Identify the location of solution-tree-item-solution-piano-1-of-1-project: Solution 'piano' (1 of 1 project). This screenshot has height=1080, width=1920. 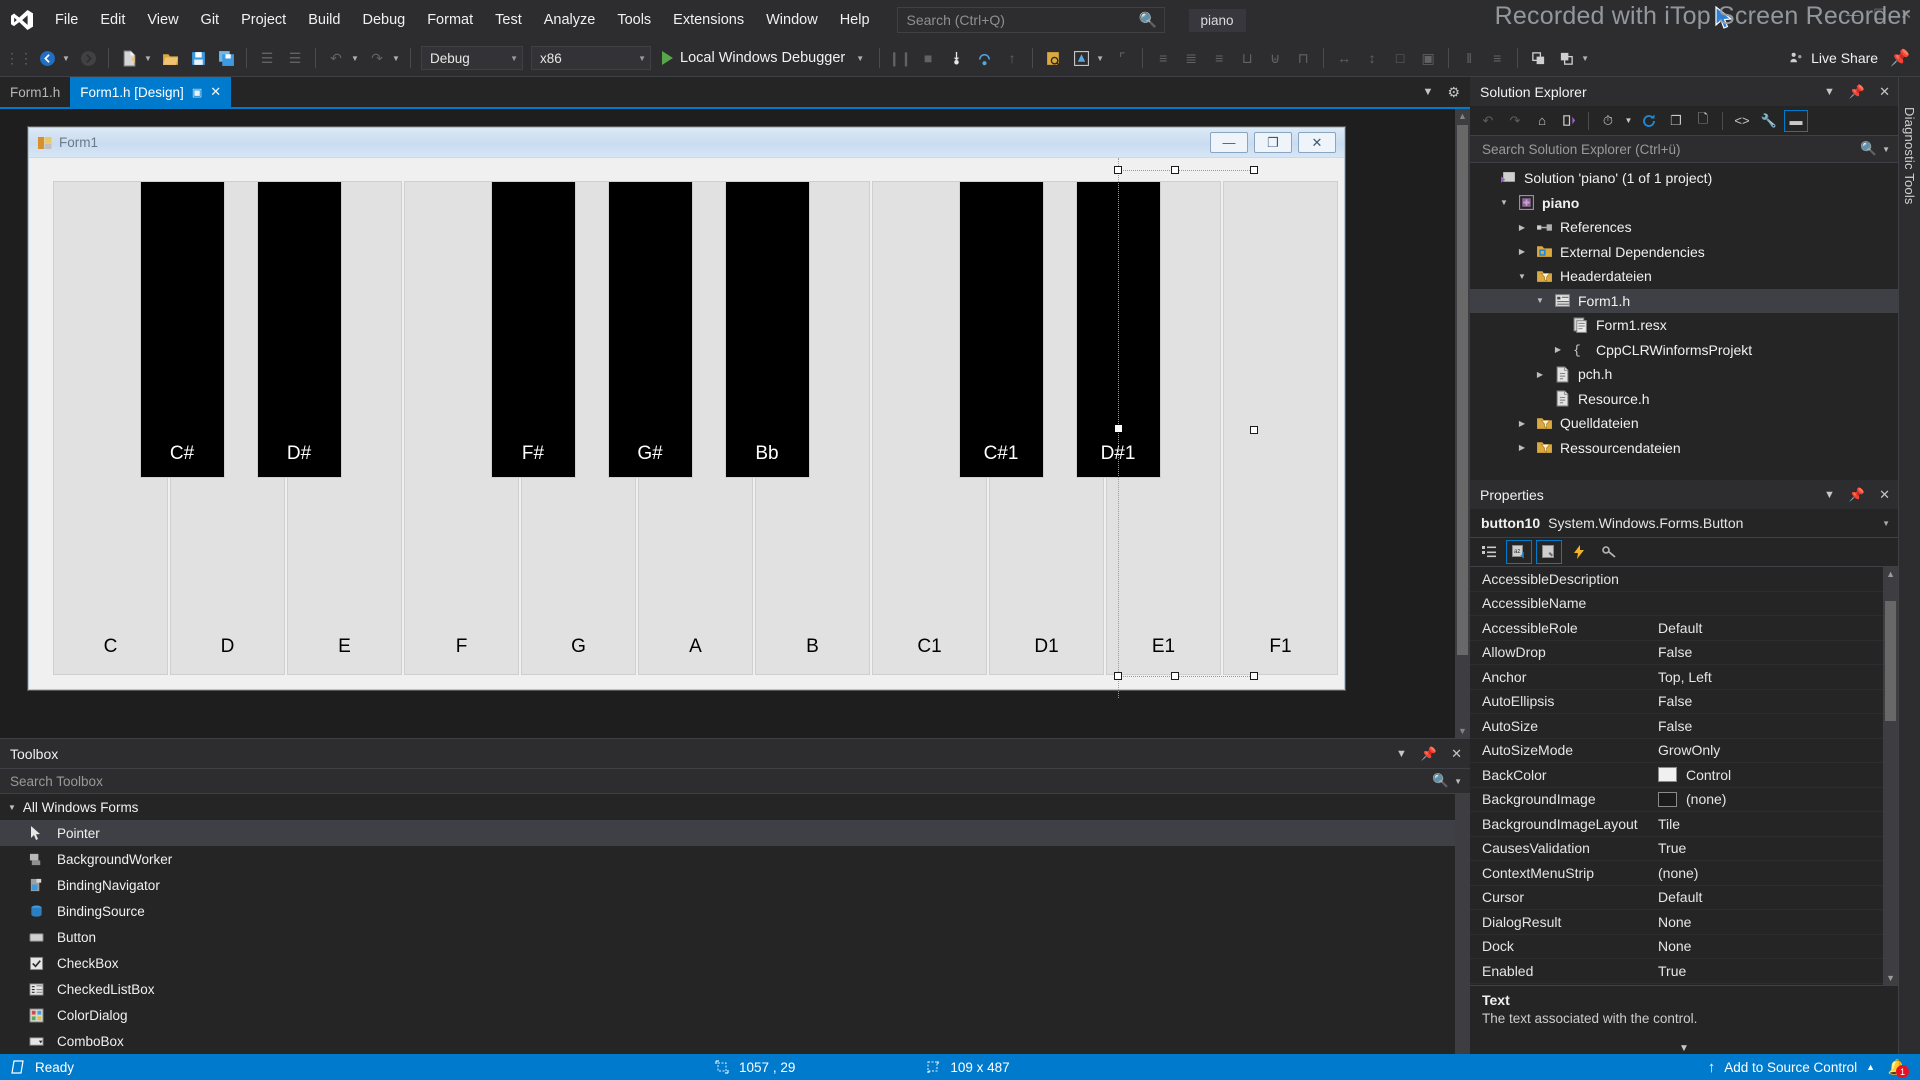
(1684, 178).